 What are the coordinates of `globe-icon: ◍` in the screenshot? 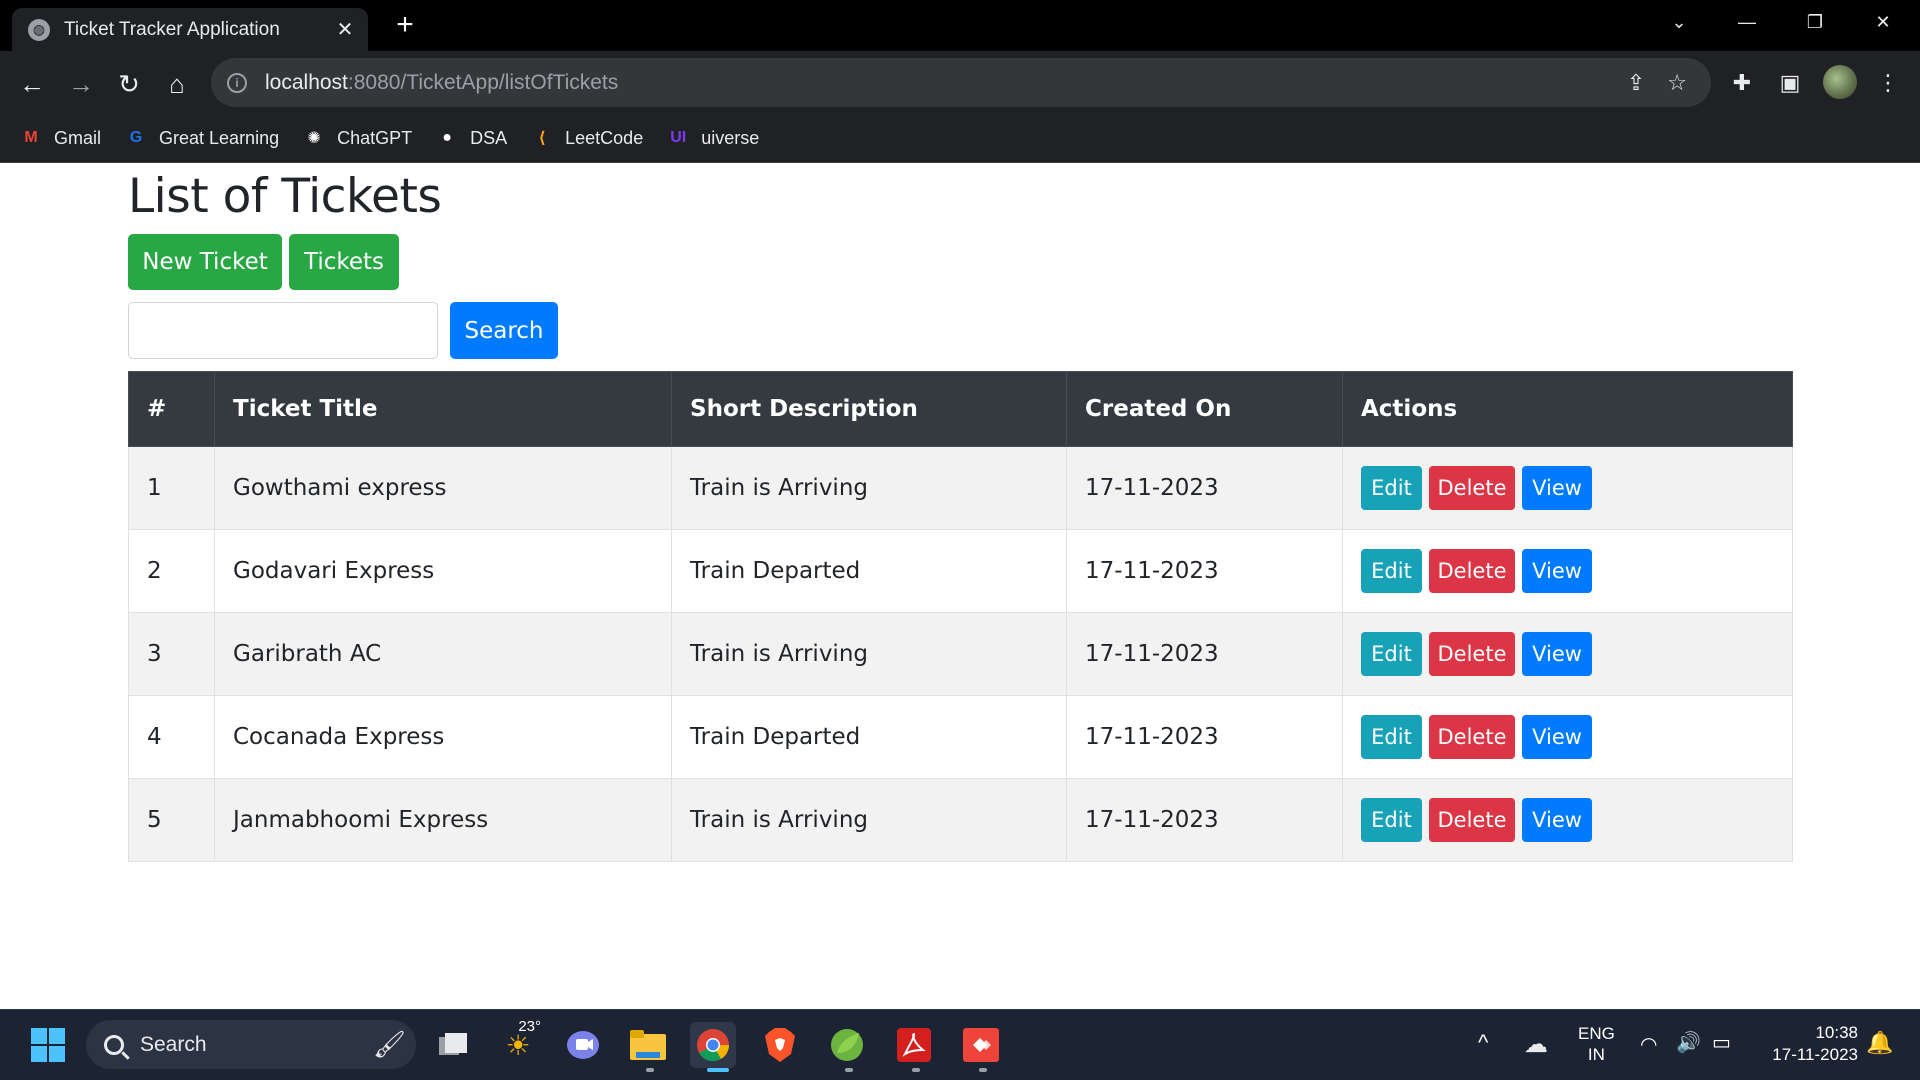 It's located at (39, 29).